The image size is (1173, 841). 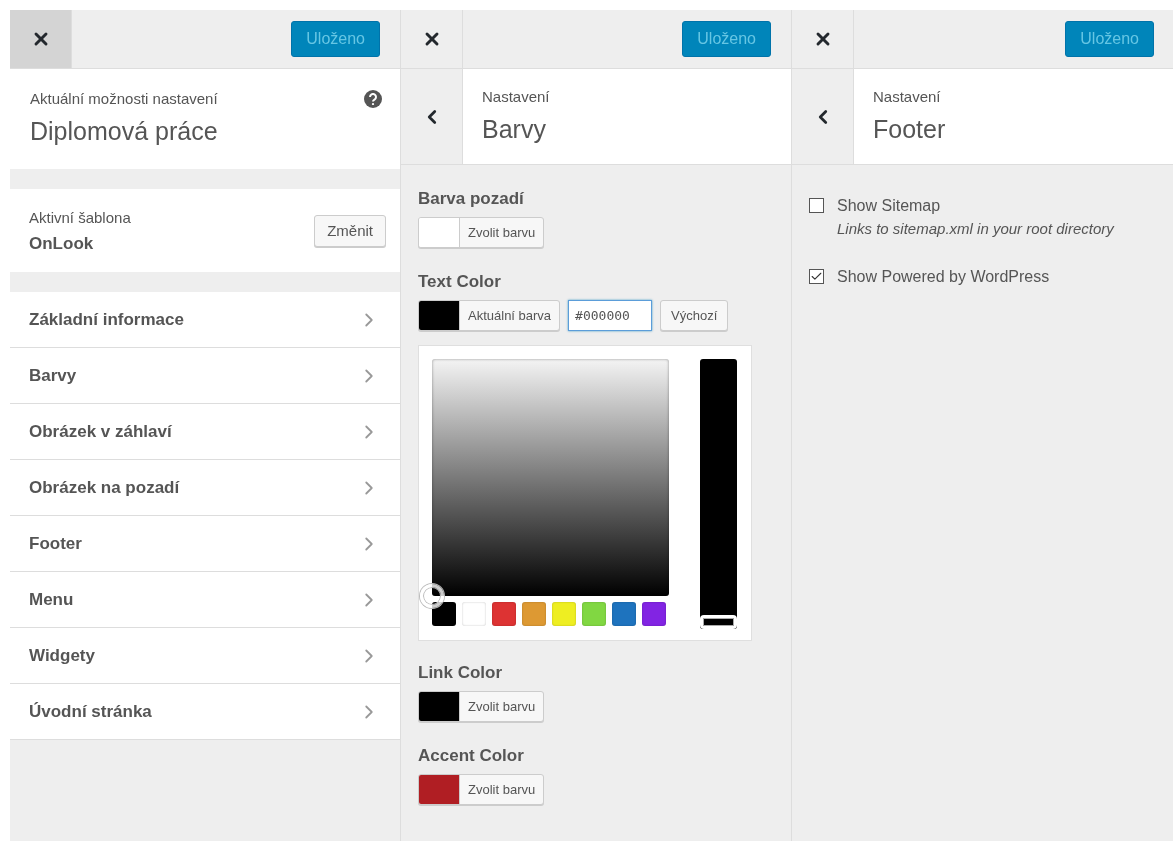 I want to click on option-description: Links to sitemap.xml in your root directory, so click(x=975, y=228).